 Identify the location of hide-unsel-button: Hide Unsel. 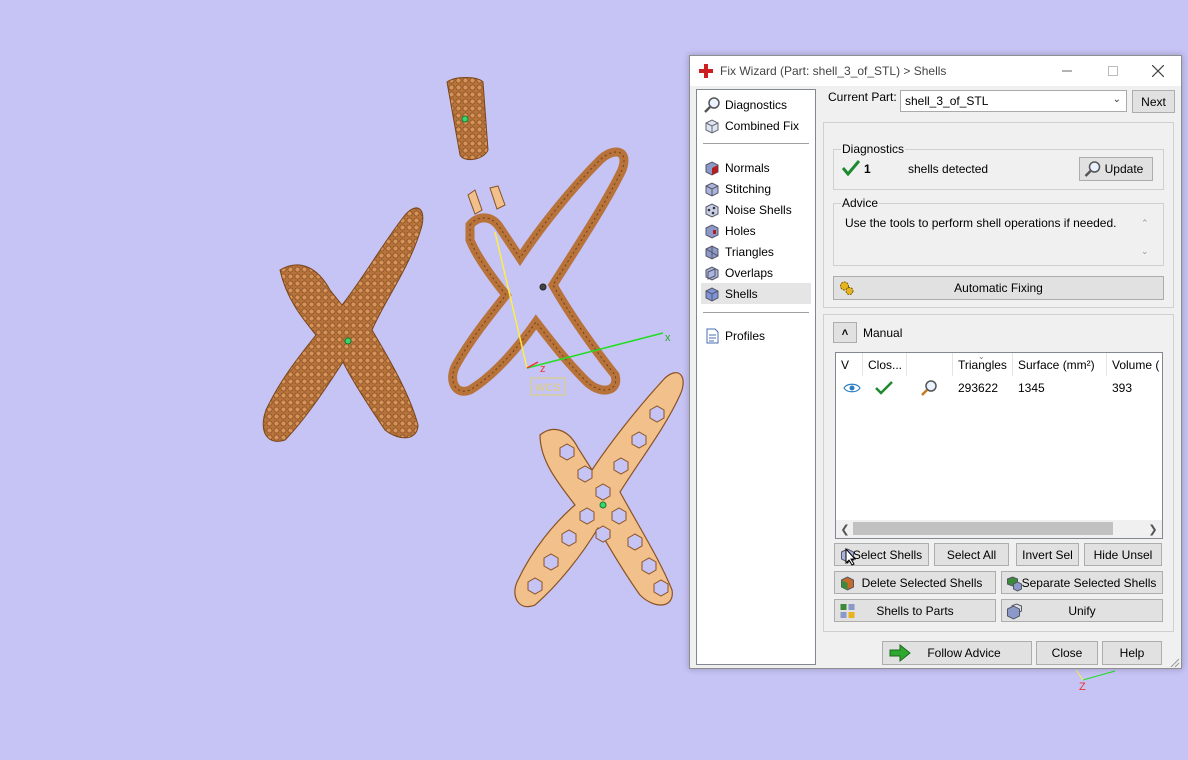
(1123, 554).